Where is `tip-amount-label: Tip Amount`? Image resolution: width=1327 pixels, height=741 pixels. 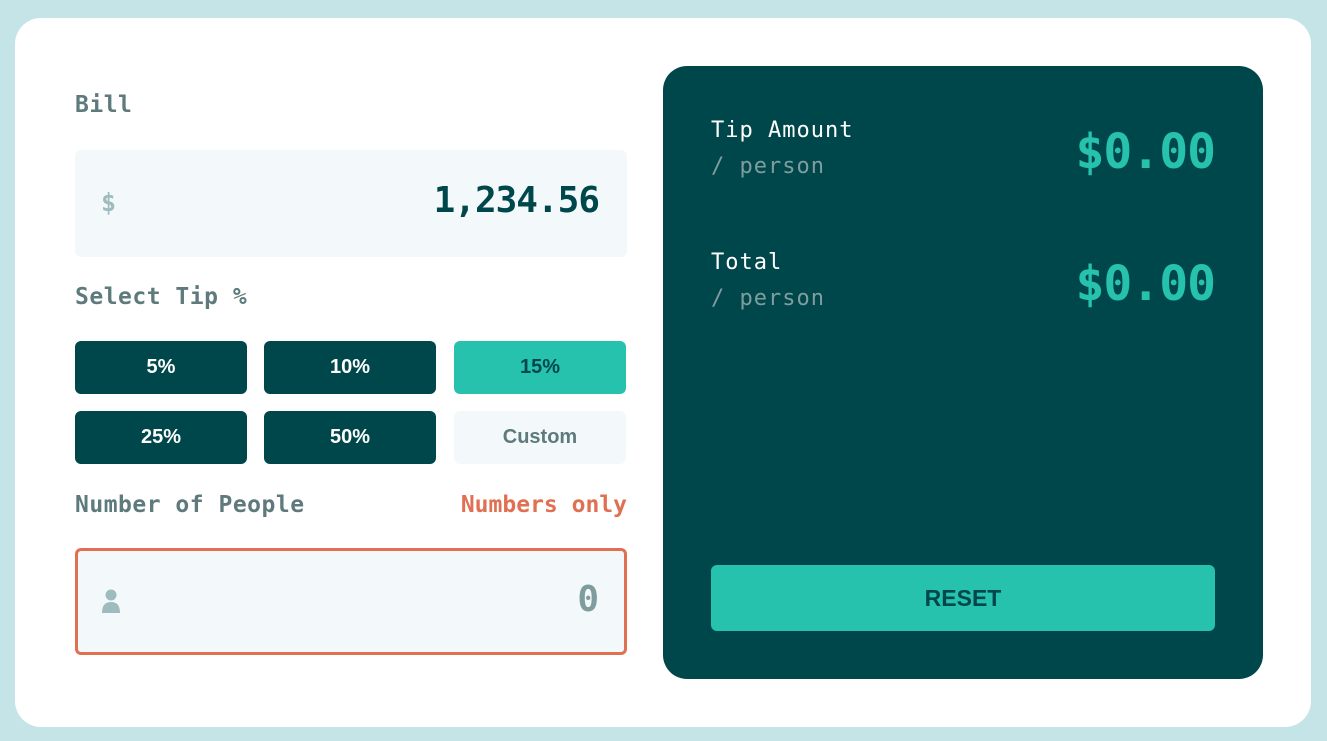
tip-amount-label: Tip Amount is located at coordinates (782, 130).